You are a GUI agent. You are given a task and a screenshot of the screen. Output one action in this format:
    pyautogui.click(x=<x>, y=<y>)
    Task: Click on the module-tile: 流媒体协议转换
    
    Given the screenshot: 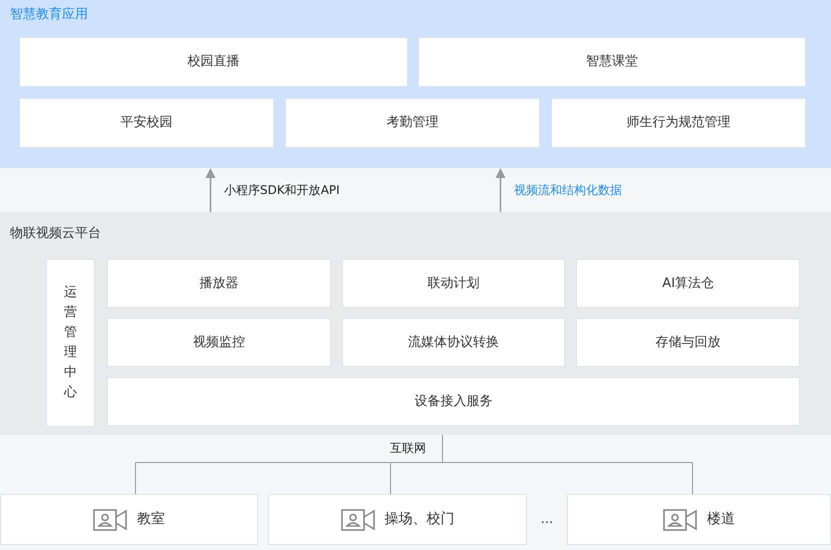 What is the action you would take?
    pyautogui.click(x=454, y=342)
    